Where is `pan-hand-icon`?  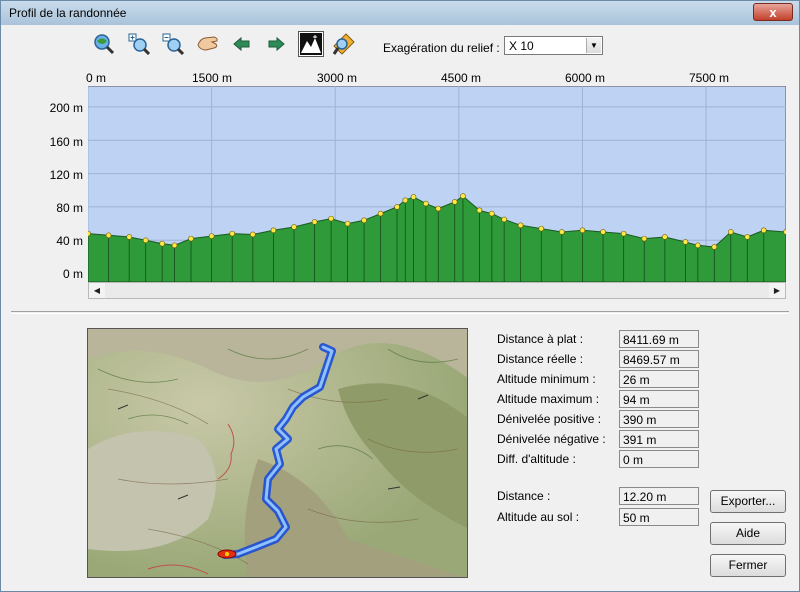 pan-hand-icon is located at coordinates (207, 43).